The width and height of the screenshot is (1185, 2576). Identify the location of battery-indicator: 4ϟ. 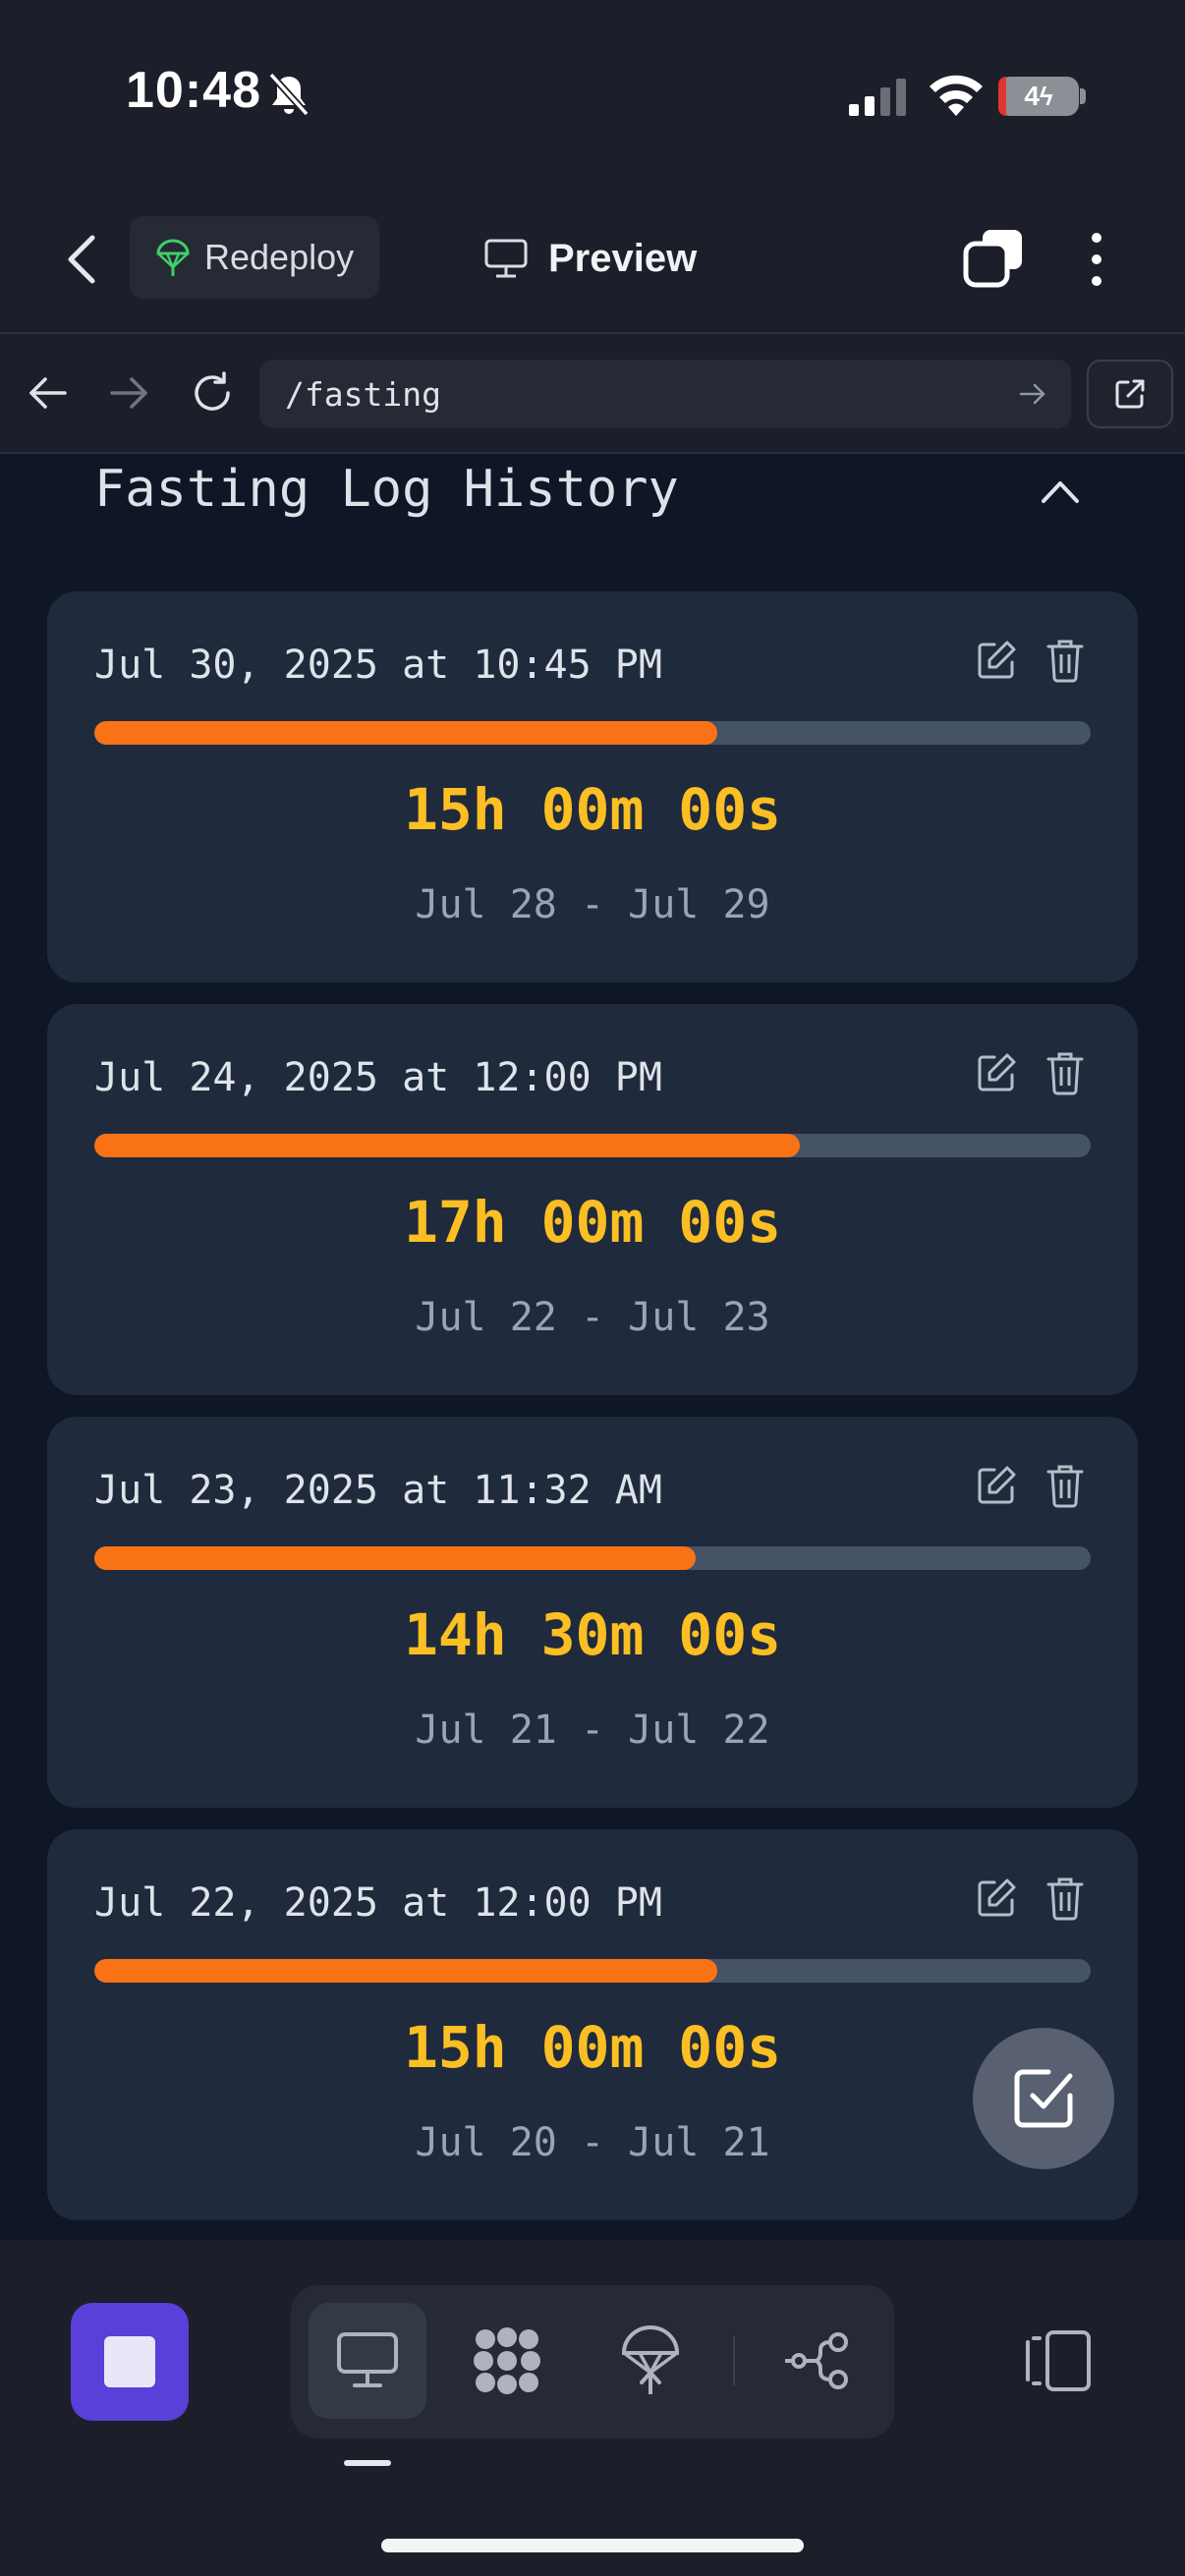
(1038, 96).